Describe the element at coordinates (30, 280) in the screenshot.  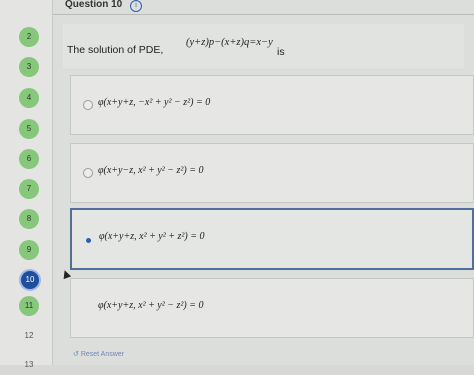
I see `question-nav-10-current: 10` at that location.